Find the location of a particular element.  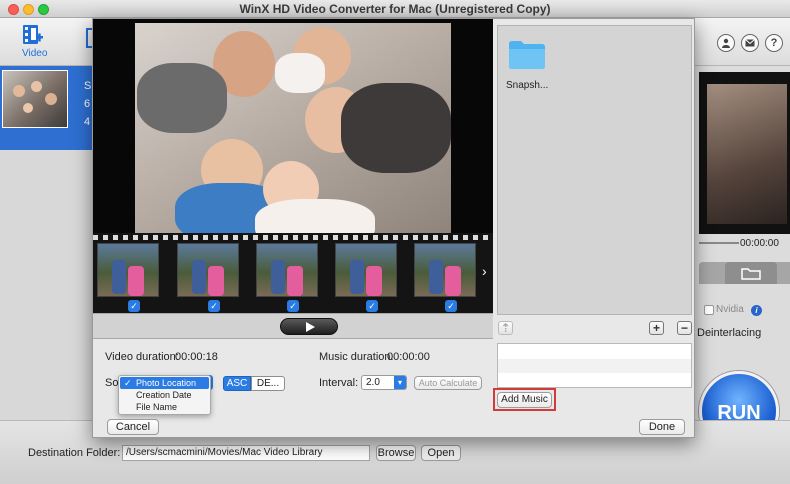

destination-label: Destination Folder: is located at coordinates (74, 453).